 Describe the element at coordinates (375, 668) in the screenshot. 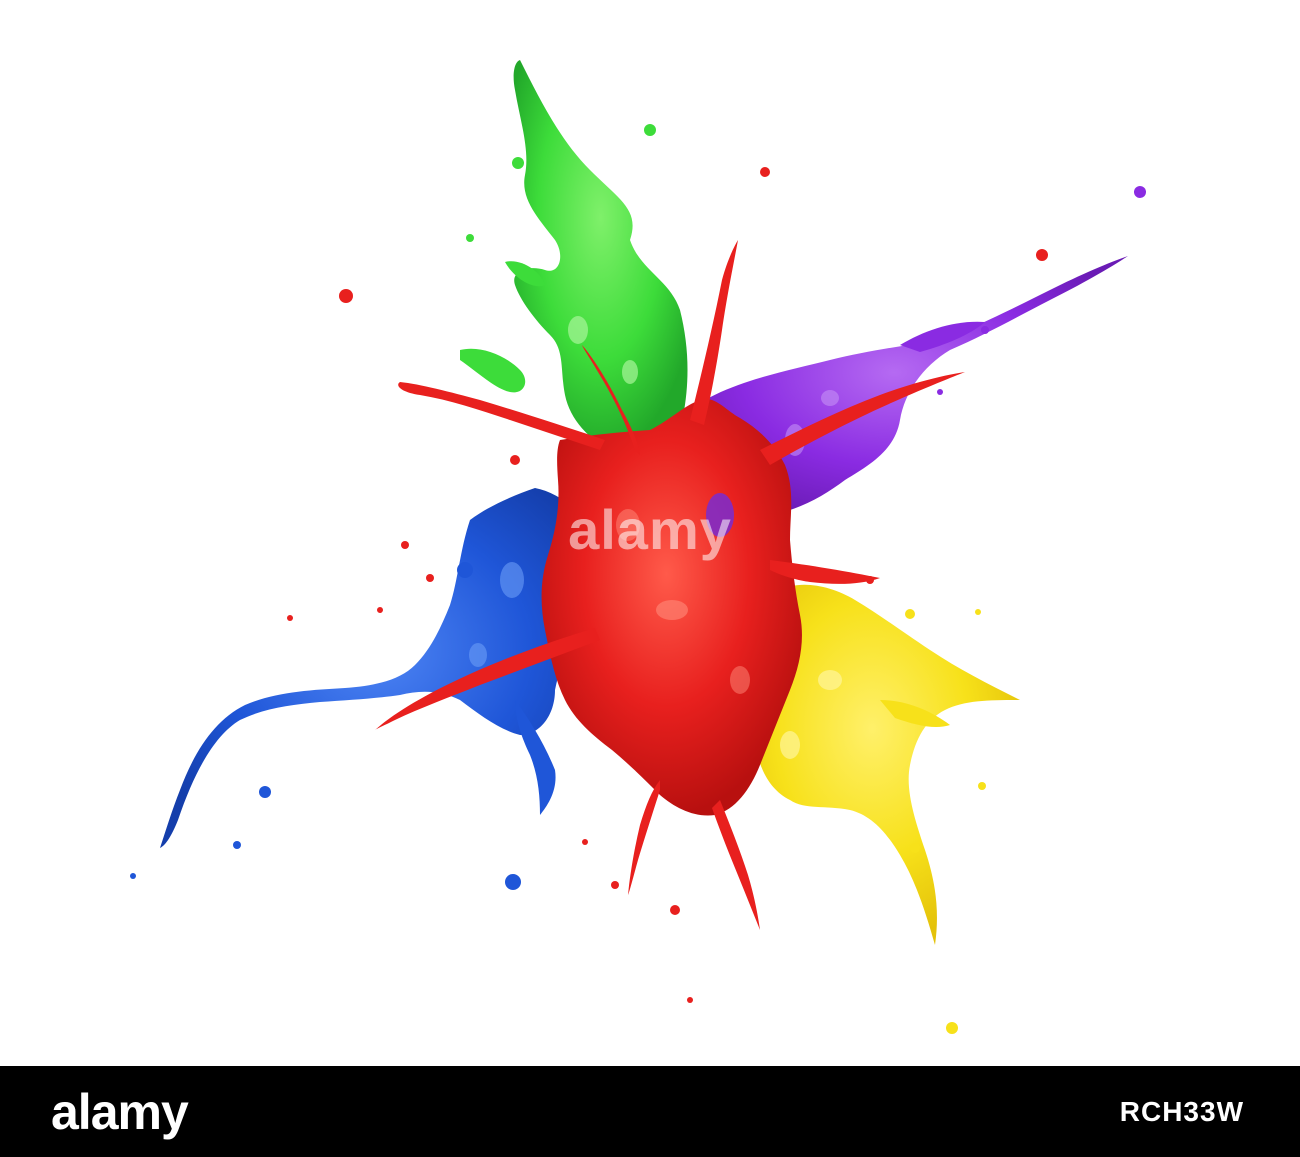

I see `blue-splash` at that location.